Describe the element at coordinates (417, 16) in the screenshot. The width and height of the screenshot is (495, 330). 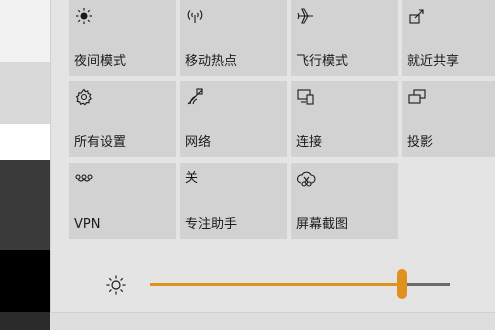
I see `nearby-sharing-icon` at that location.